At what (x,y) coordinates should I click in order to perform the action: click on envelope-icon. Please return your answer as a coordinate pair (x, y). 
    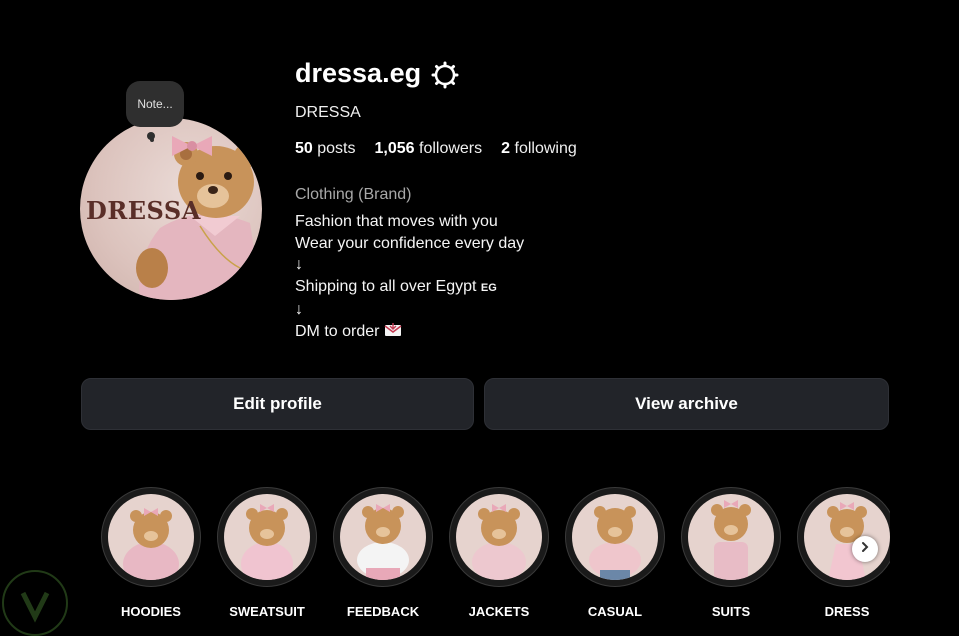
    Looking at the image, I should click on (393, 331).